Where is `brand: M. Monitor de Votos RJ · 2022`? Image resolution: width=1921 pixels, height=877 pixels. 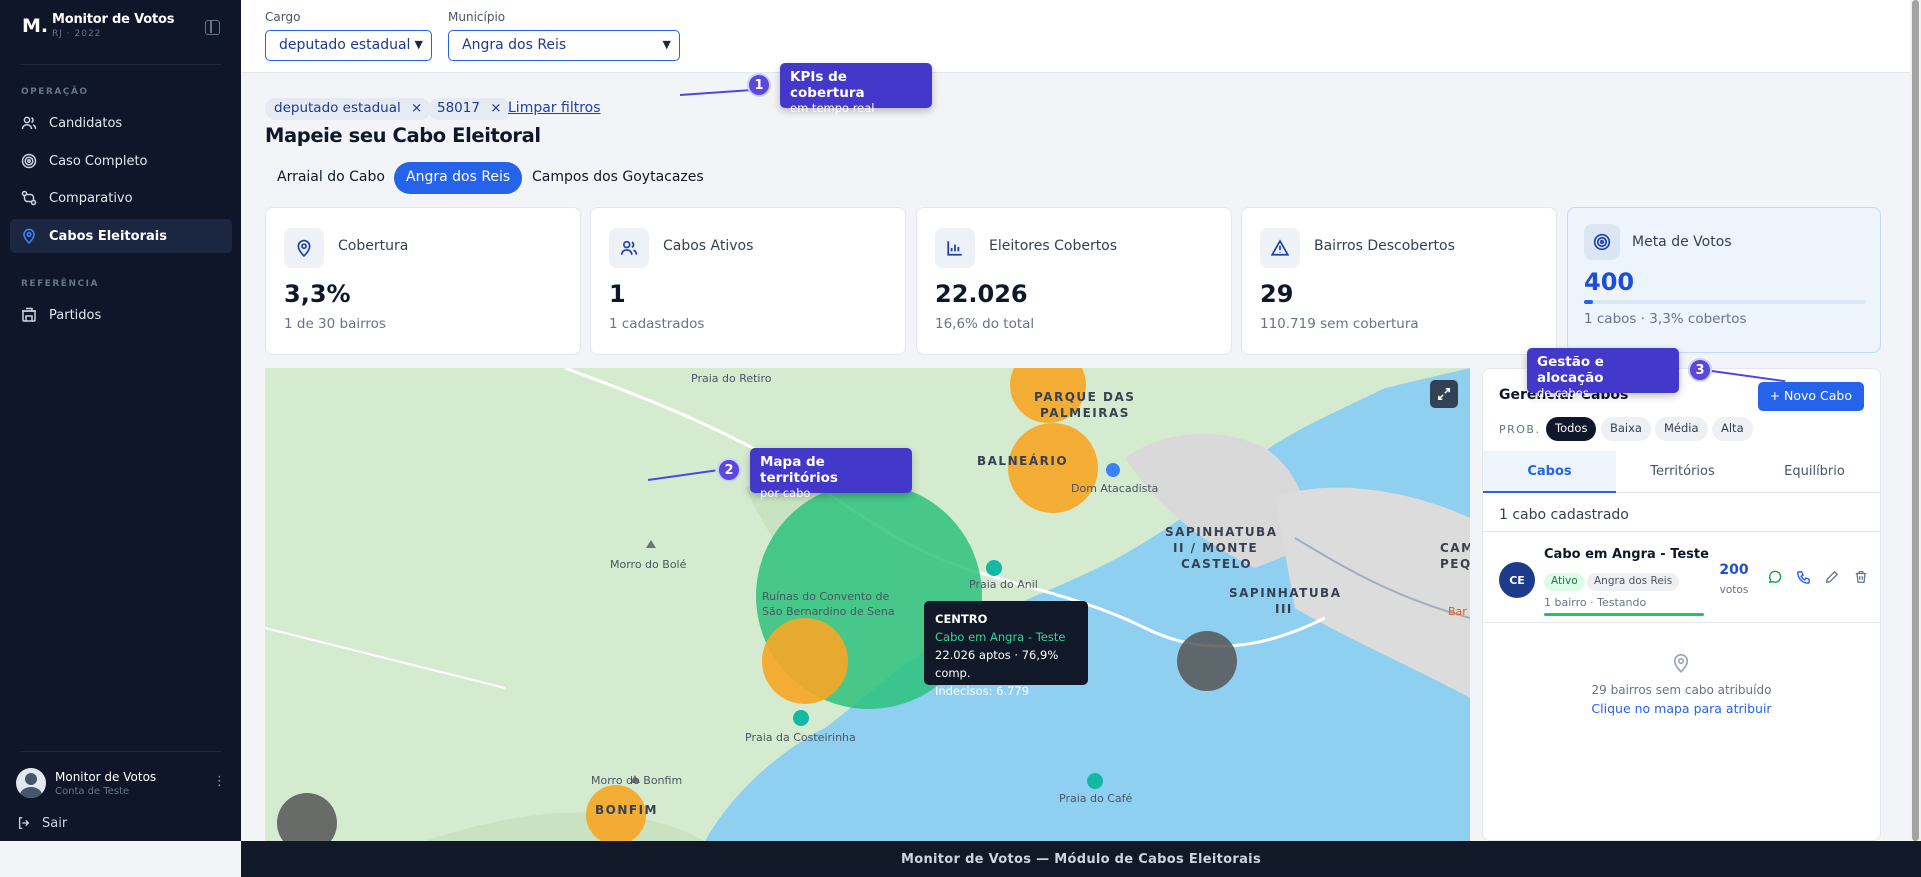 brand: M. Monitor de Votos RJ · 2022 is located at coordinates (98, 25).